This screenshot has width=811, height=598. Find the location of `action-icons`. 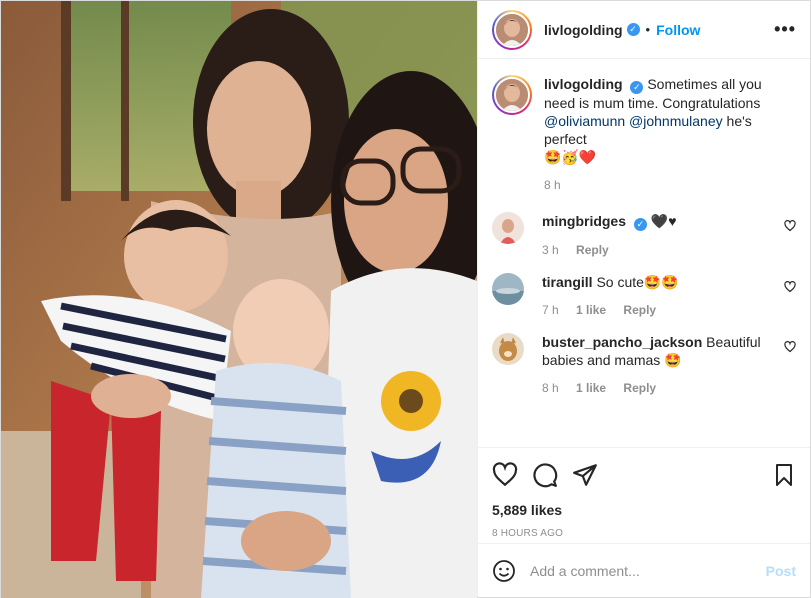

action-icons is located at coordinates (644, 475).